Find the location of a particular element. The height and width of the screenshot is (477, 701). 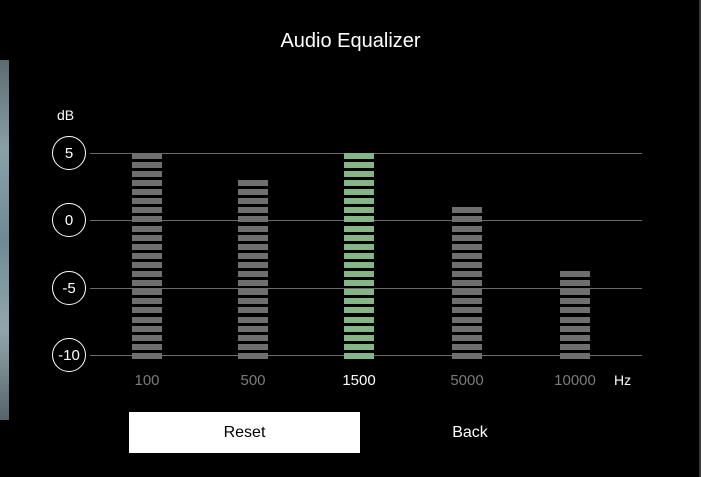

back-button: Back is located at coordinates (470, 432).